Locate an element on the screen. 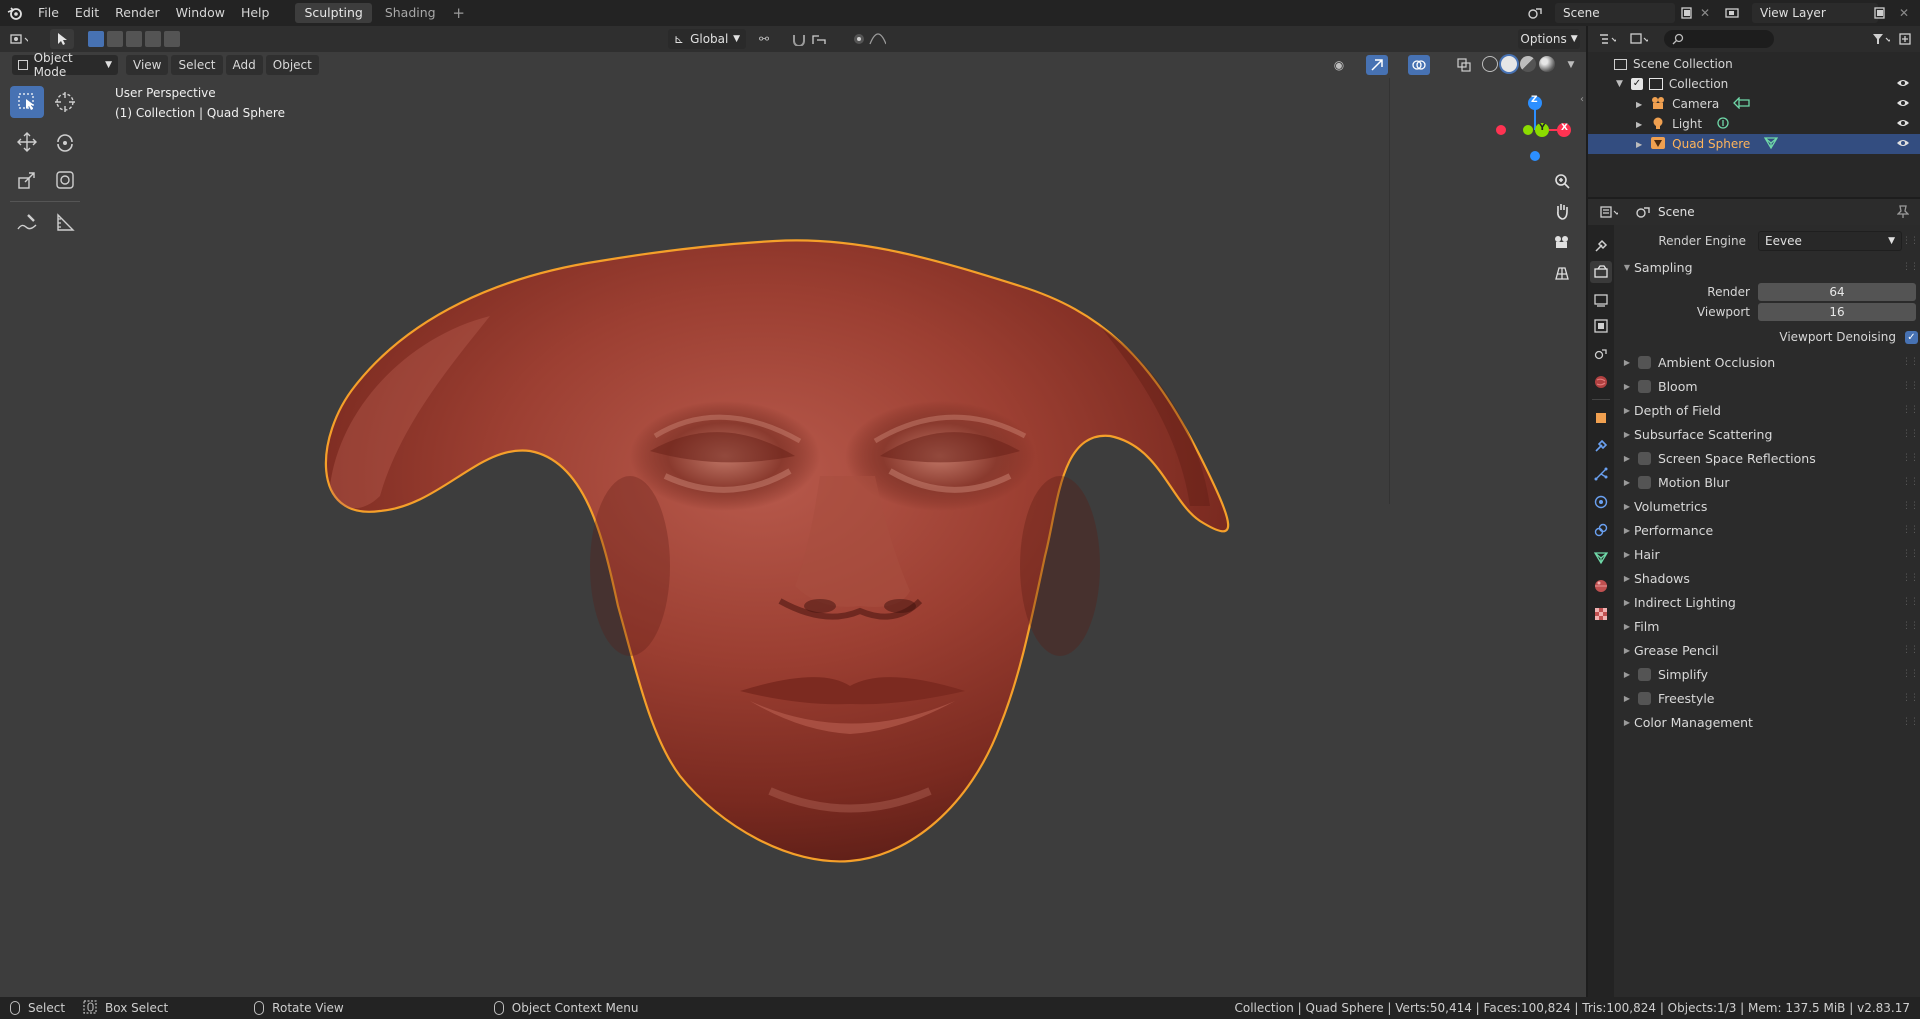 Image resolution: width=1920 pixels, height=1019 pixels. select-mode-set-icon is located at coordinates (96, 39).